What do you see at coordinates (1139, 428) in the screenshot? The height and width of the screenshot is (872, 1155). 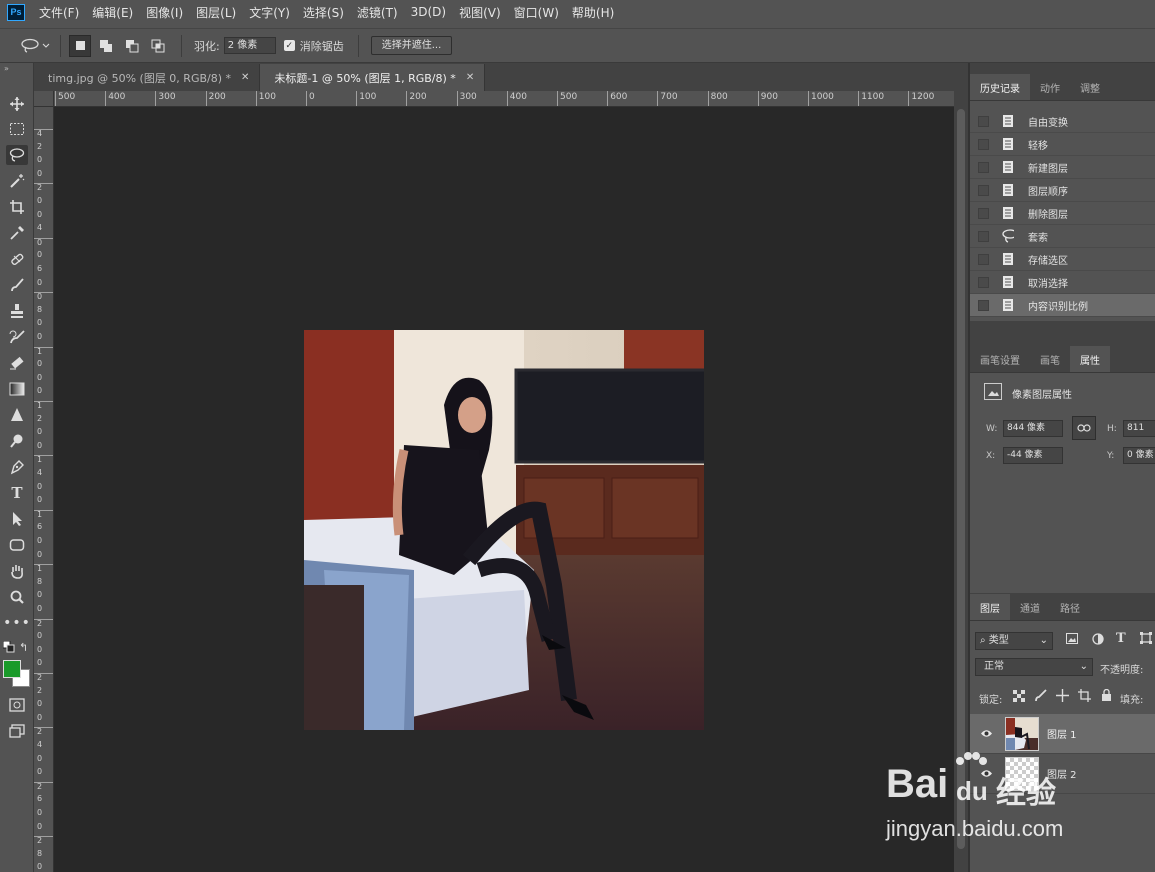 I see `height-input: 811 像素` at bounding box center [1139, 428].